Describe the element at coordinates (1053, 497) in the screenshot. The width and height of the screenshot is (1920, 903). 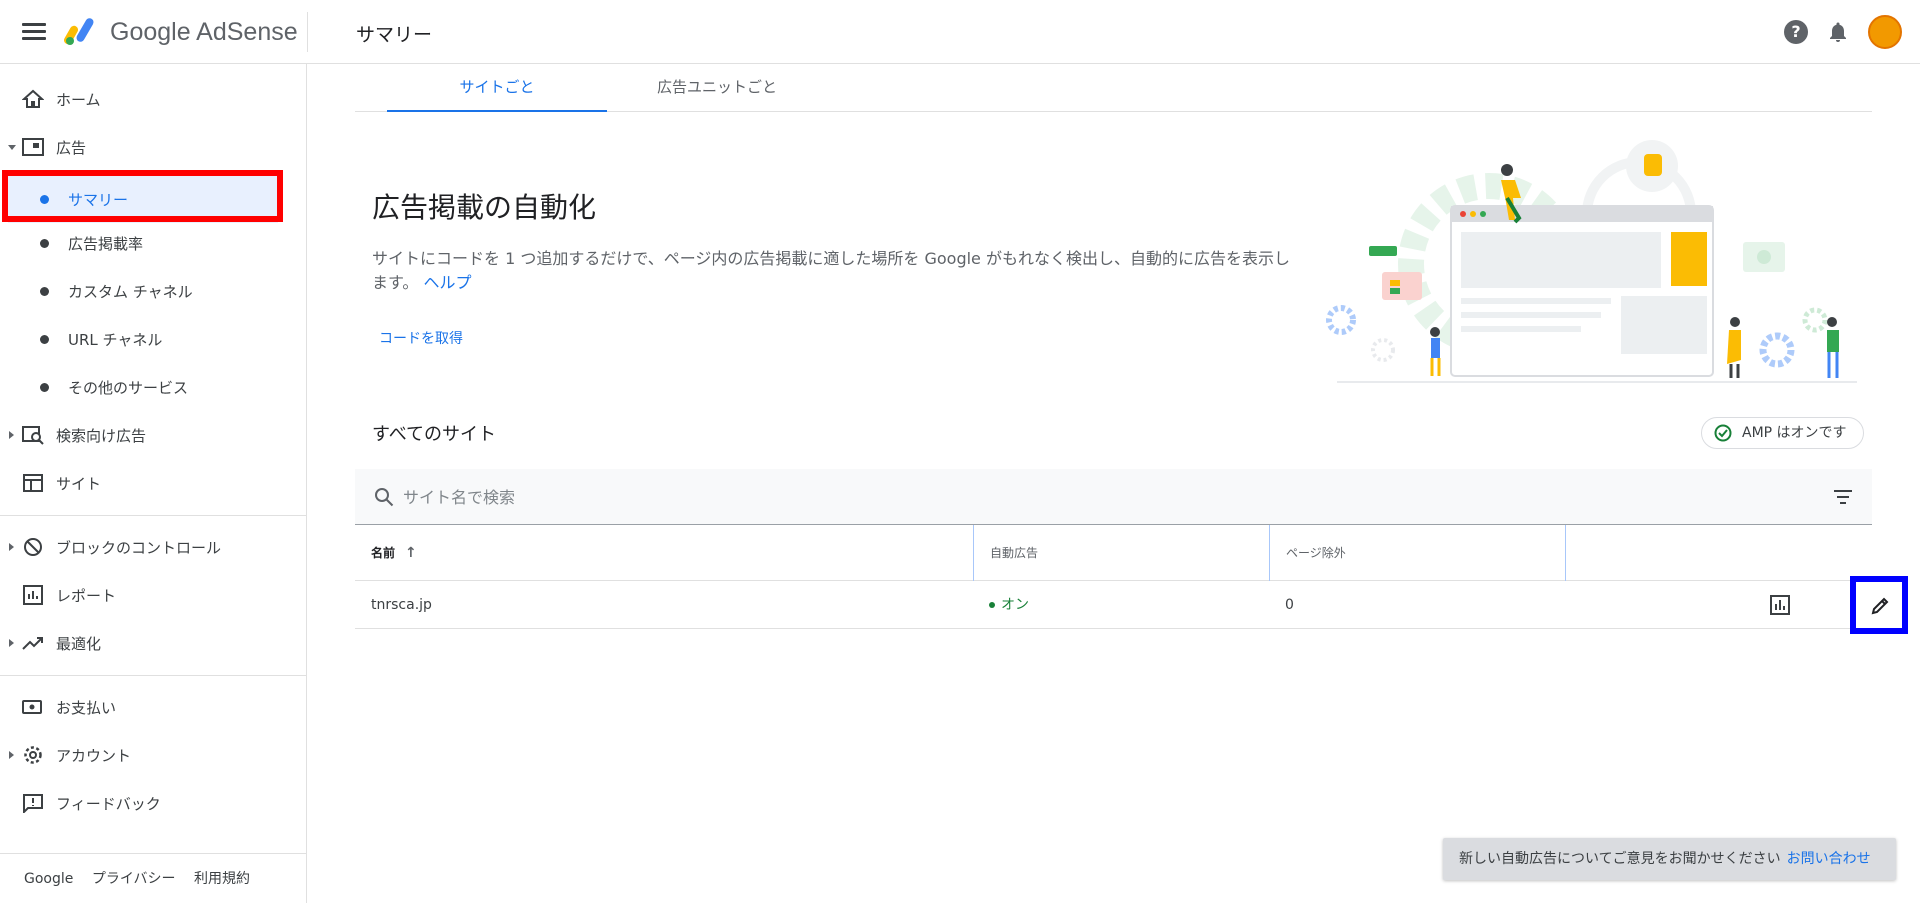
I see `search-input` at that location.